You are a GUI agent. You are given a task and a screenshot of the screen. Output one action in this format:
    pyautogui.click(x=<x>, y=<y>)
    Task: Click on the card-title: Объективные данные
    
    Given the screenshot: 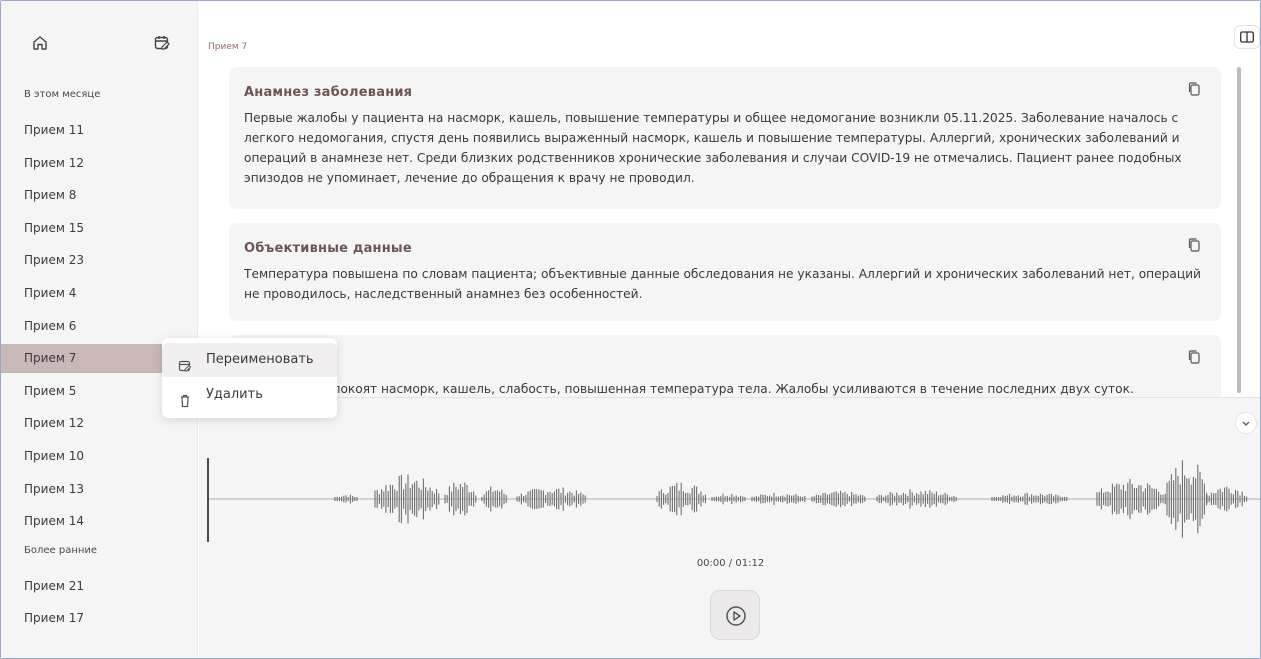 What is the action you would take?
    pyautogui.click(x=328, y=248)
    